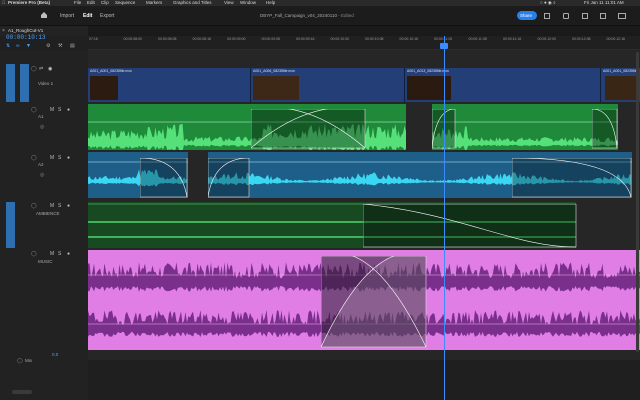 The image size is (640, 400). I want to click on track-label-v1: Video 1, so click(46, 83).